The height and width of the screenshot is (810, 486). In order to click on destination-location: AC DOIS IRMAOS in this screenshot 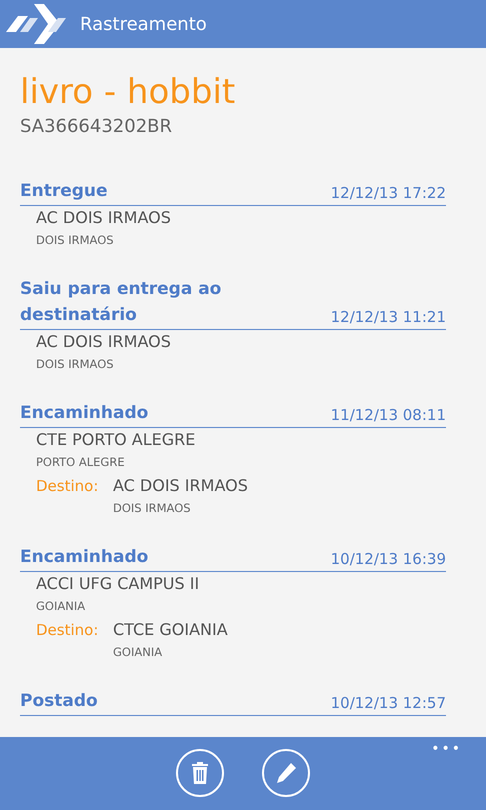, I will do `click(181, 486)`.